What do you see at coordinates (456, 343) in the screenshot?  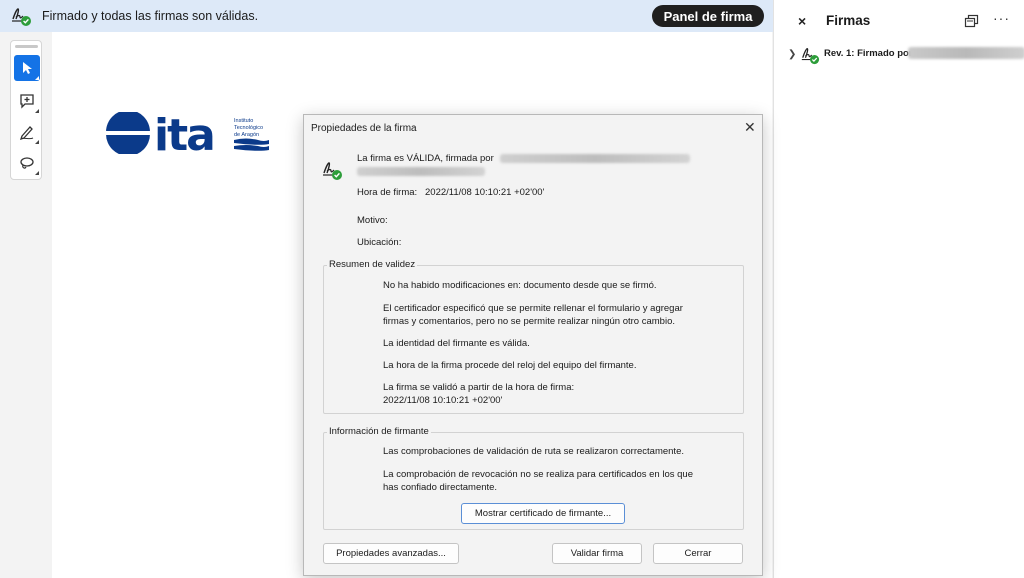 I see `summary-identity: La identidad del firmante es válida.` at bounding box center [456, 343].